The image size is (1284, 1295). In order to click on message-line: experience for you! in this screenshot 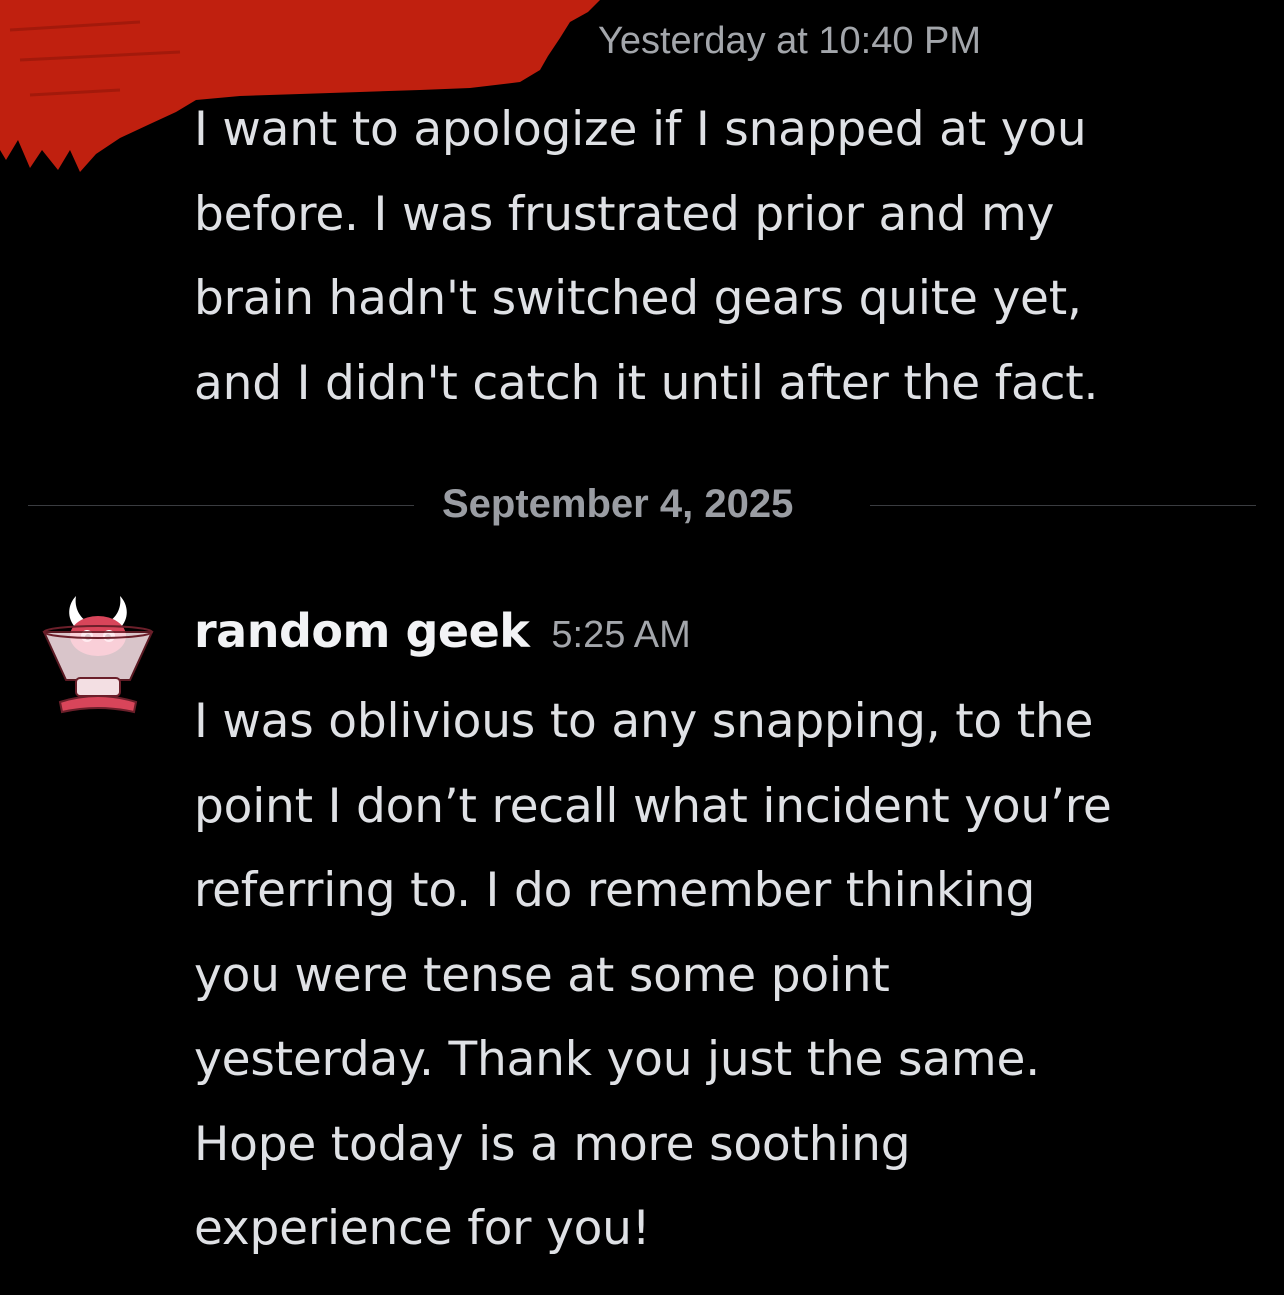, I will do `click(422, 1228)`.